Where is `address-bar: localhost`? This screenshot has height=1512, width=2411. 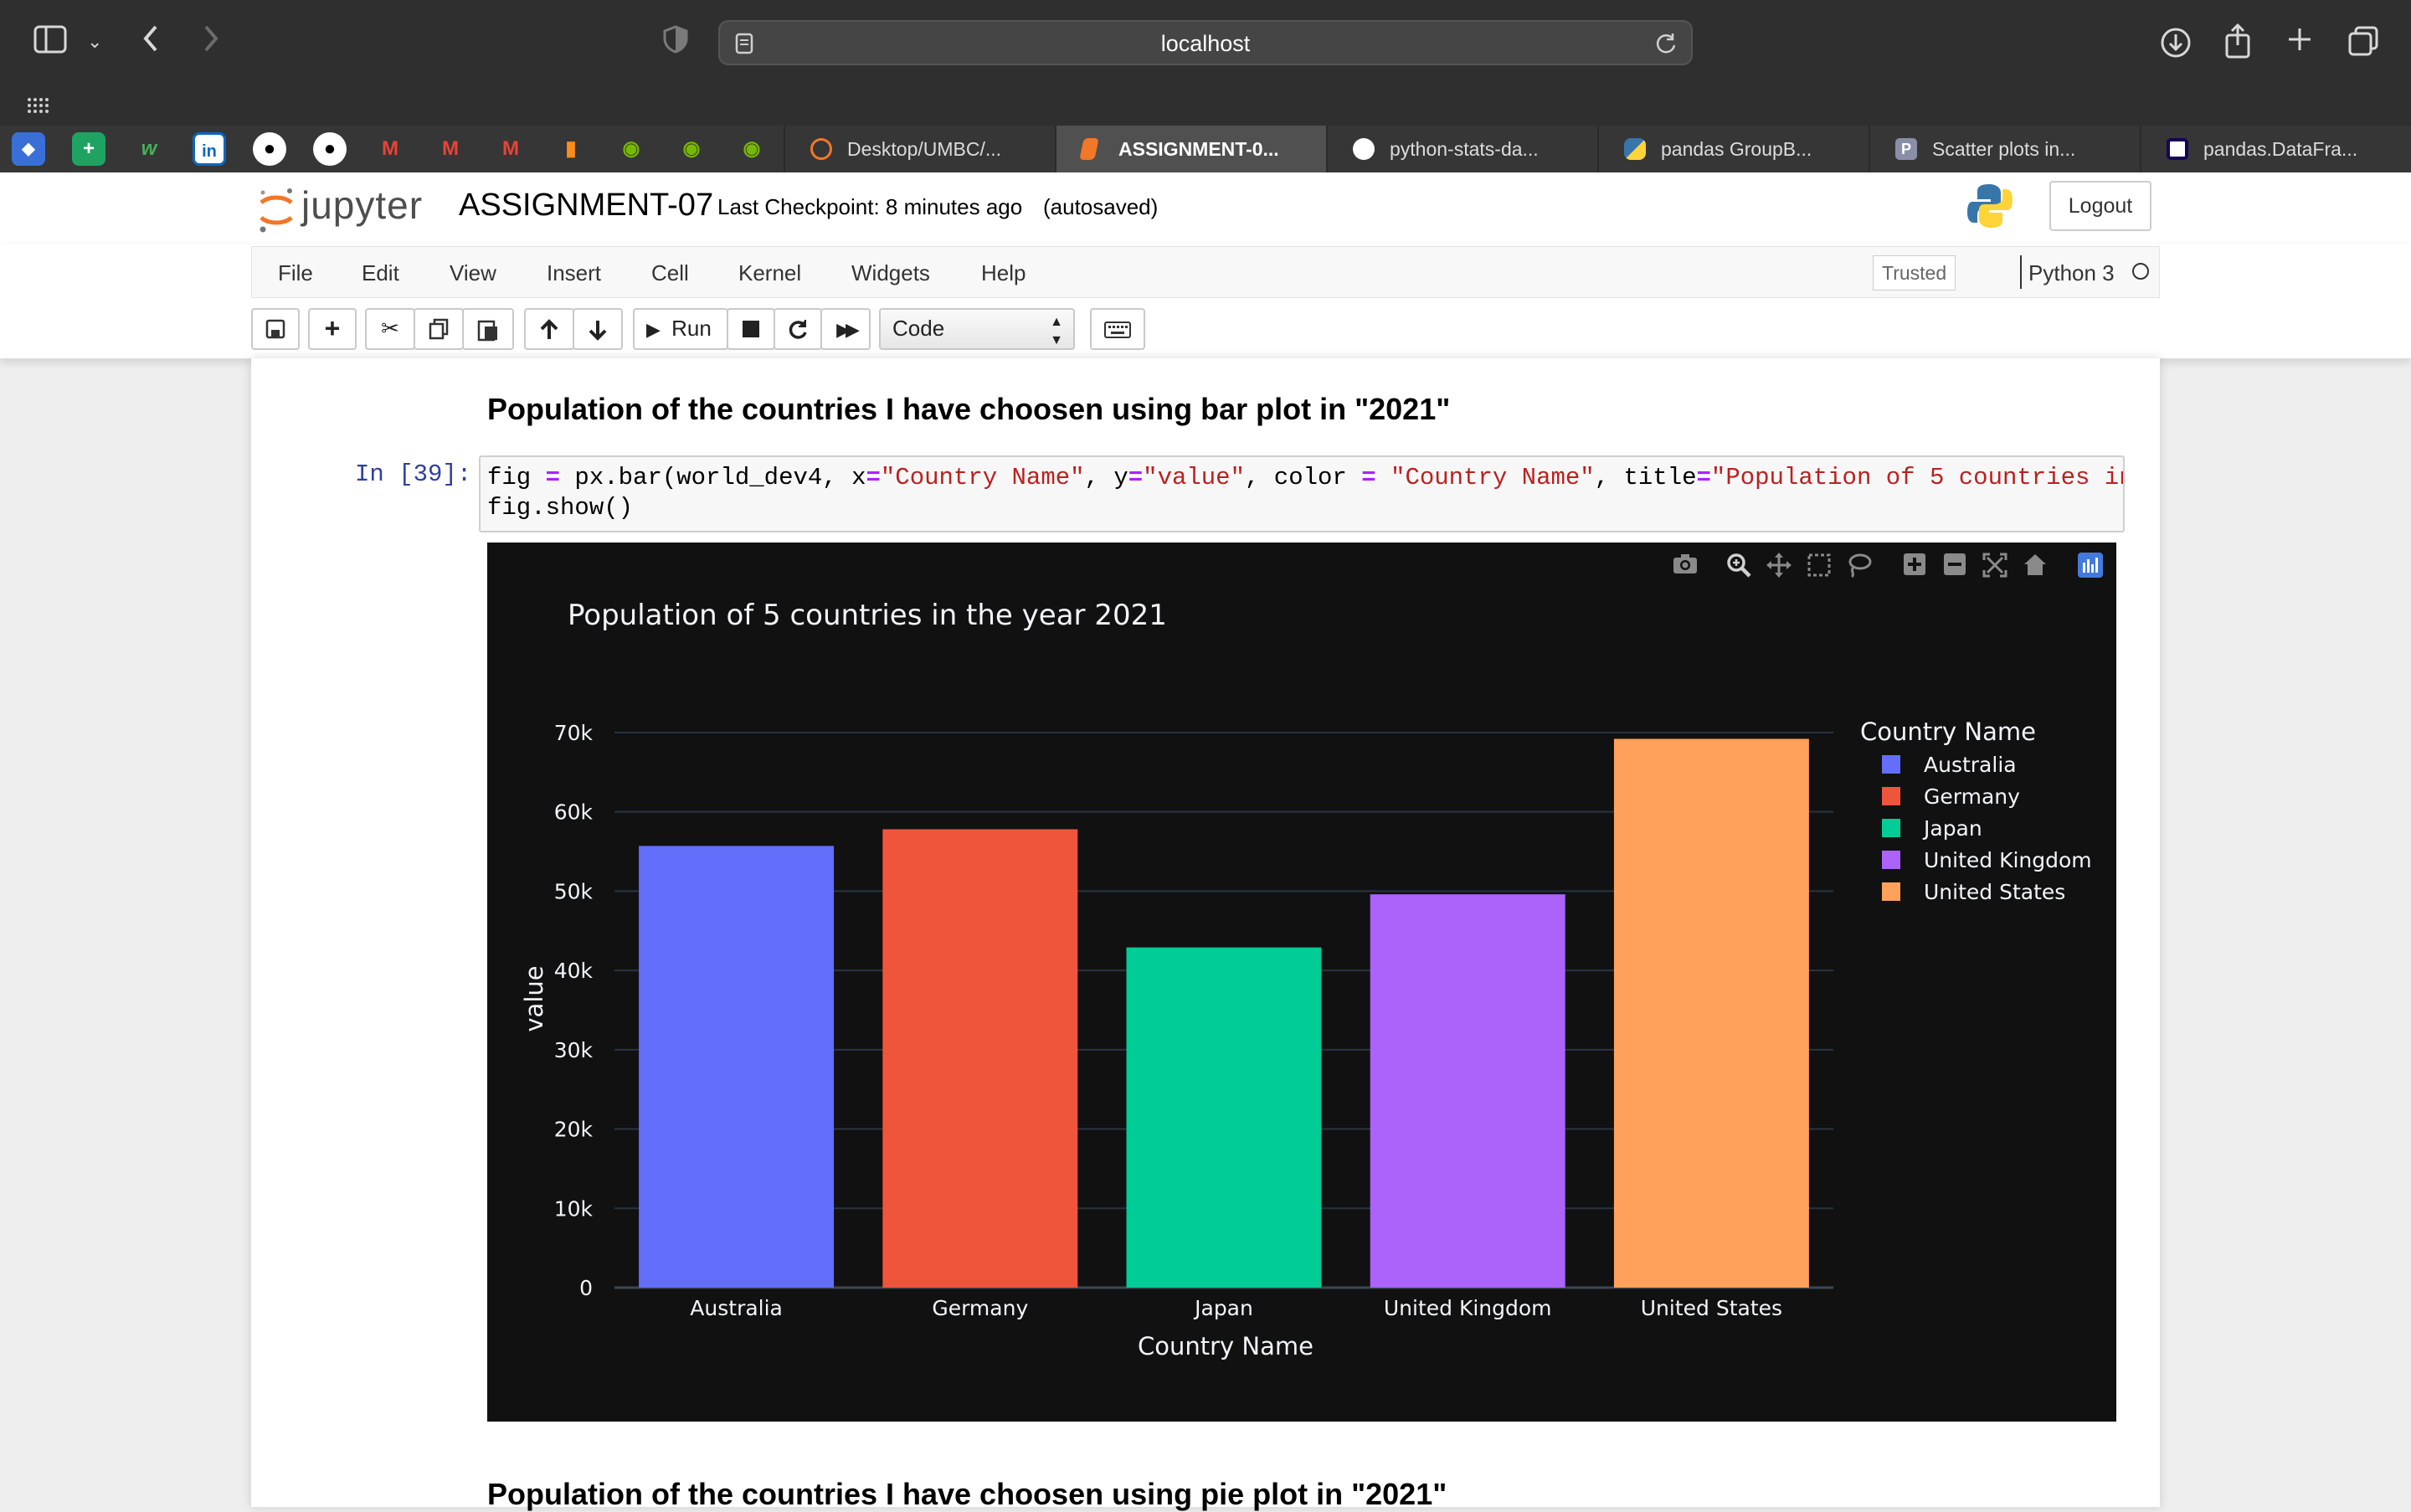 address-bar: localhost is located at coordinates (1205, 42).